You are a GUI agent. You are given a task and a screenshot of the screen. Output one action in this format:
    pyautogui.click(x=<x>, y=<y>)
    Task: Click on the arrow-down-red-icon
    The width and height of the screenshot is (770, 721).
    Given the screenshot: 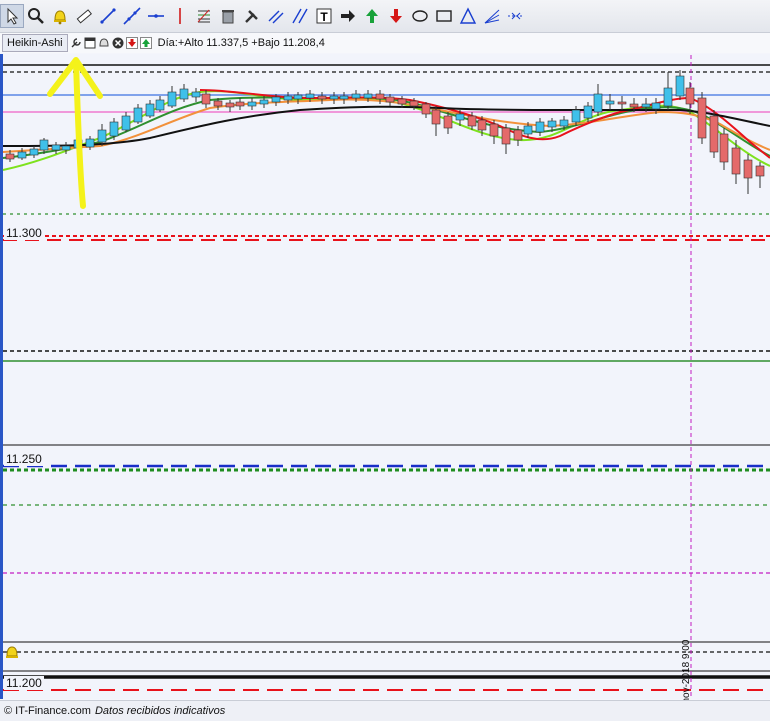 What is the action you would take?
    pyautogui.click(x=396, y=16)
    